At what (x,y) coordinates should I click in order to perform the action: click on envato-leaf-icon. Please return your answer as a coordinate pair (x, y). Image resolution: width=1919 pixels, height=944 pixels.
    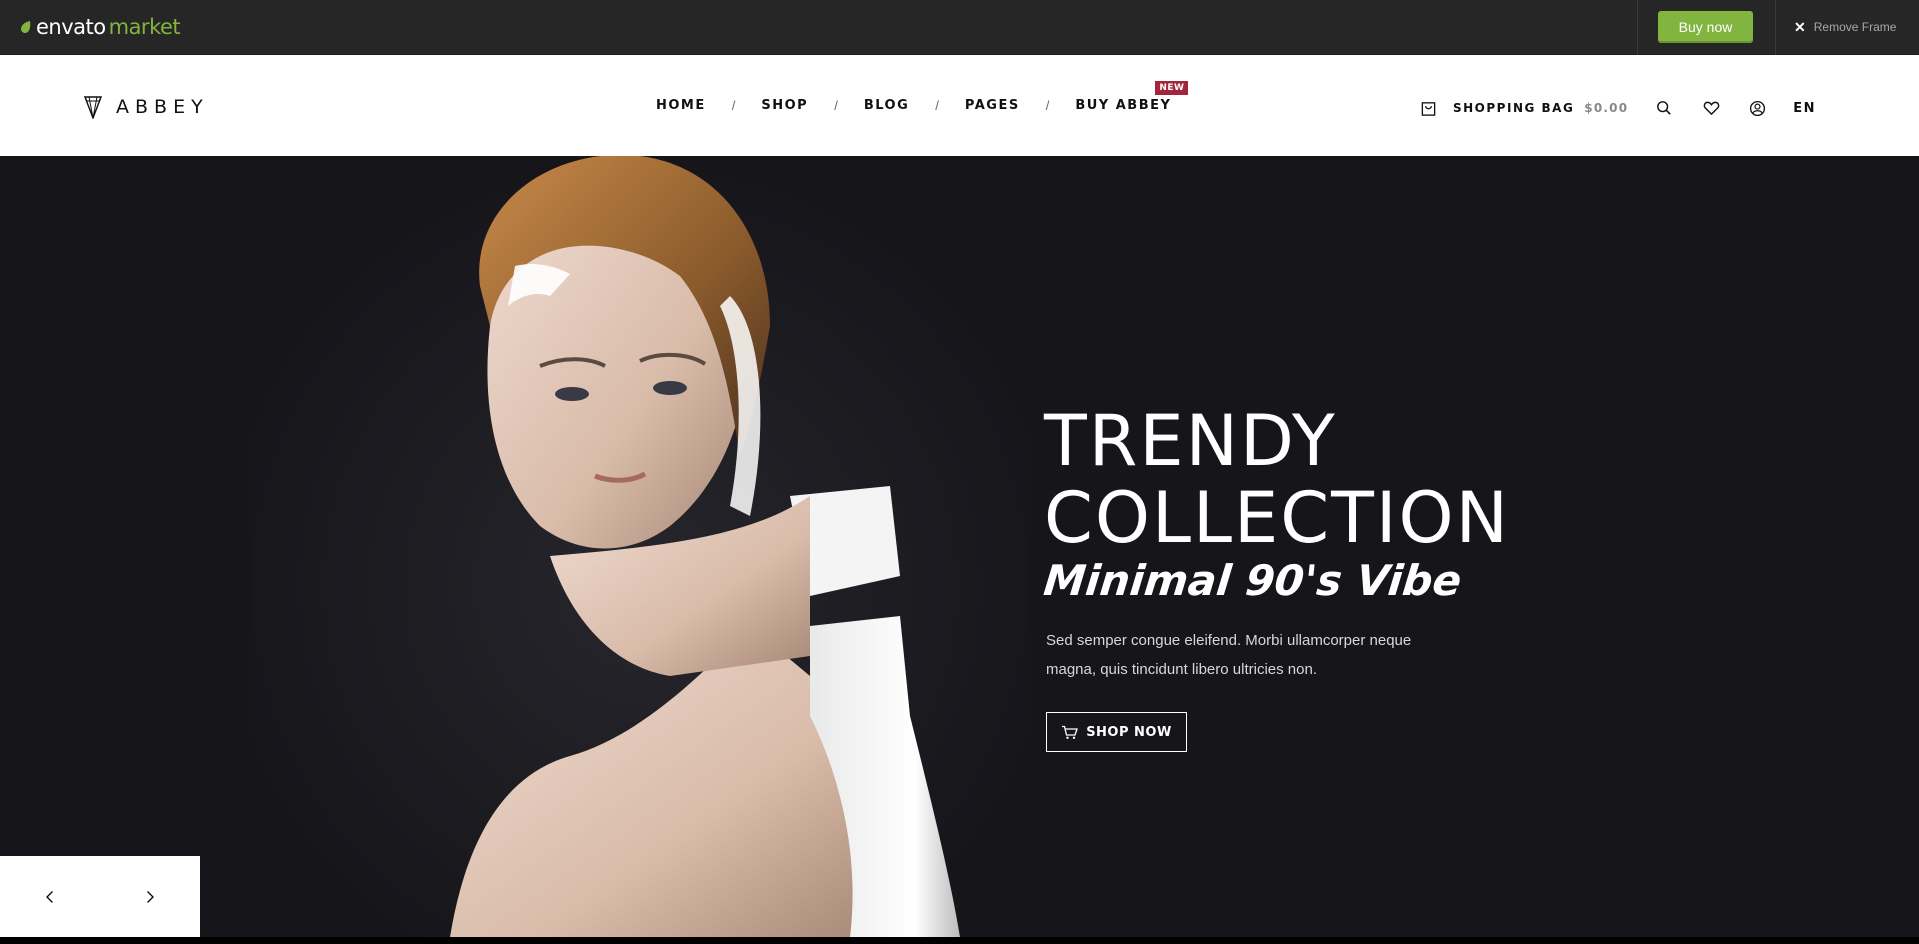
    Looking at the image, I should click on (26, 27).